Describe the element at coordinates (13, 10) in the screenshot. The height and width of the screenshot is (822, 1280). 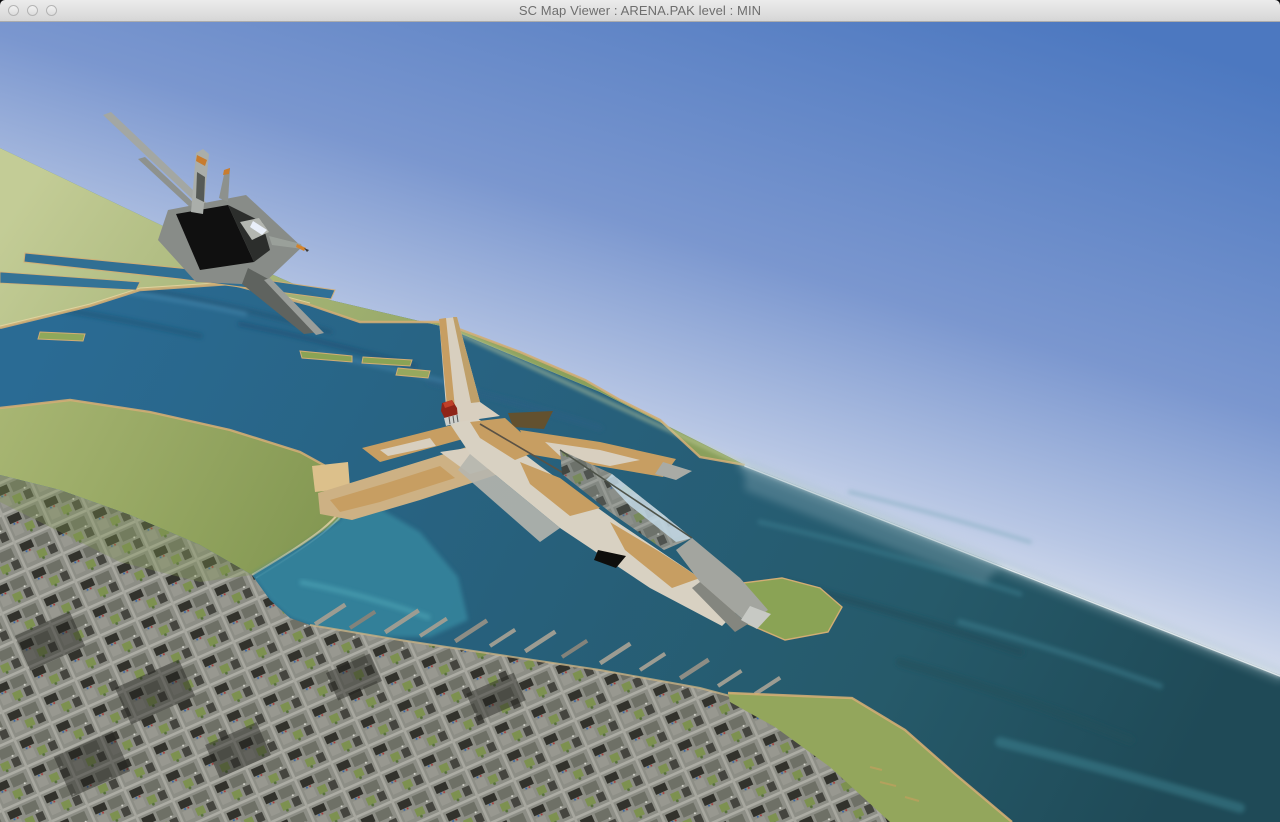
I see `close-button` at that location.